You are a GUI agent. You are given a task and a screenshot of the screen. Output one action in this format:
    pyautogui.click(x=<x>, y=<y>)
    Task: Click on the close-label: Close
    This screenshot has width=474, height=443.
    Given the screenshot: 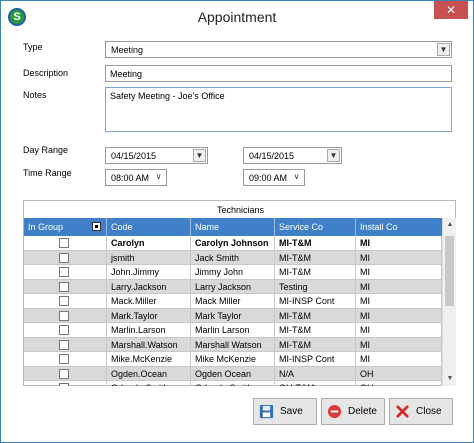 What is the action you would take?
    pyautogui.click(x=429, y=411)
    